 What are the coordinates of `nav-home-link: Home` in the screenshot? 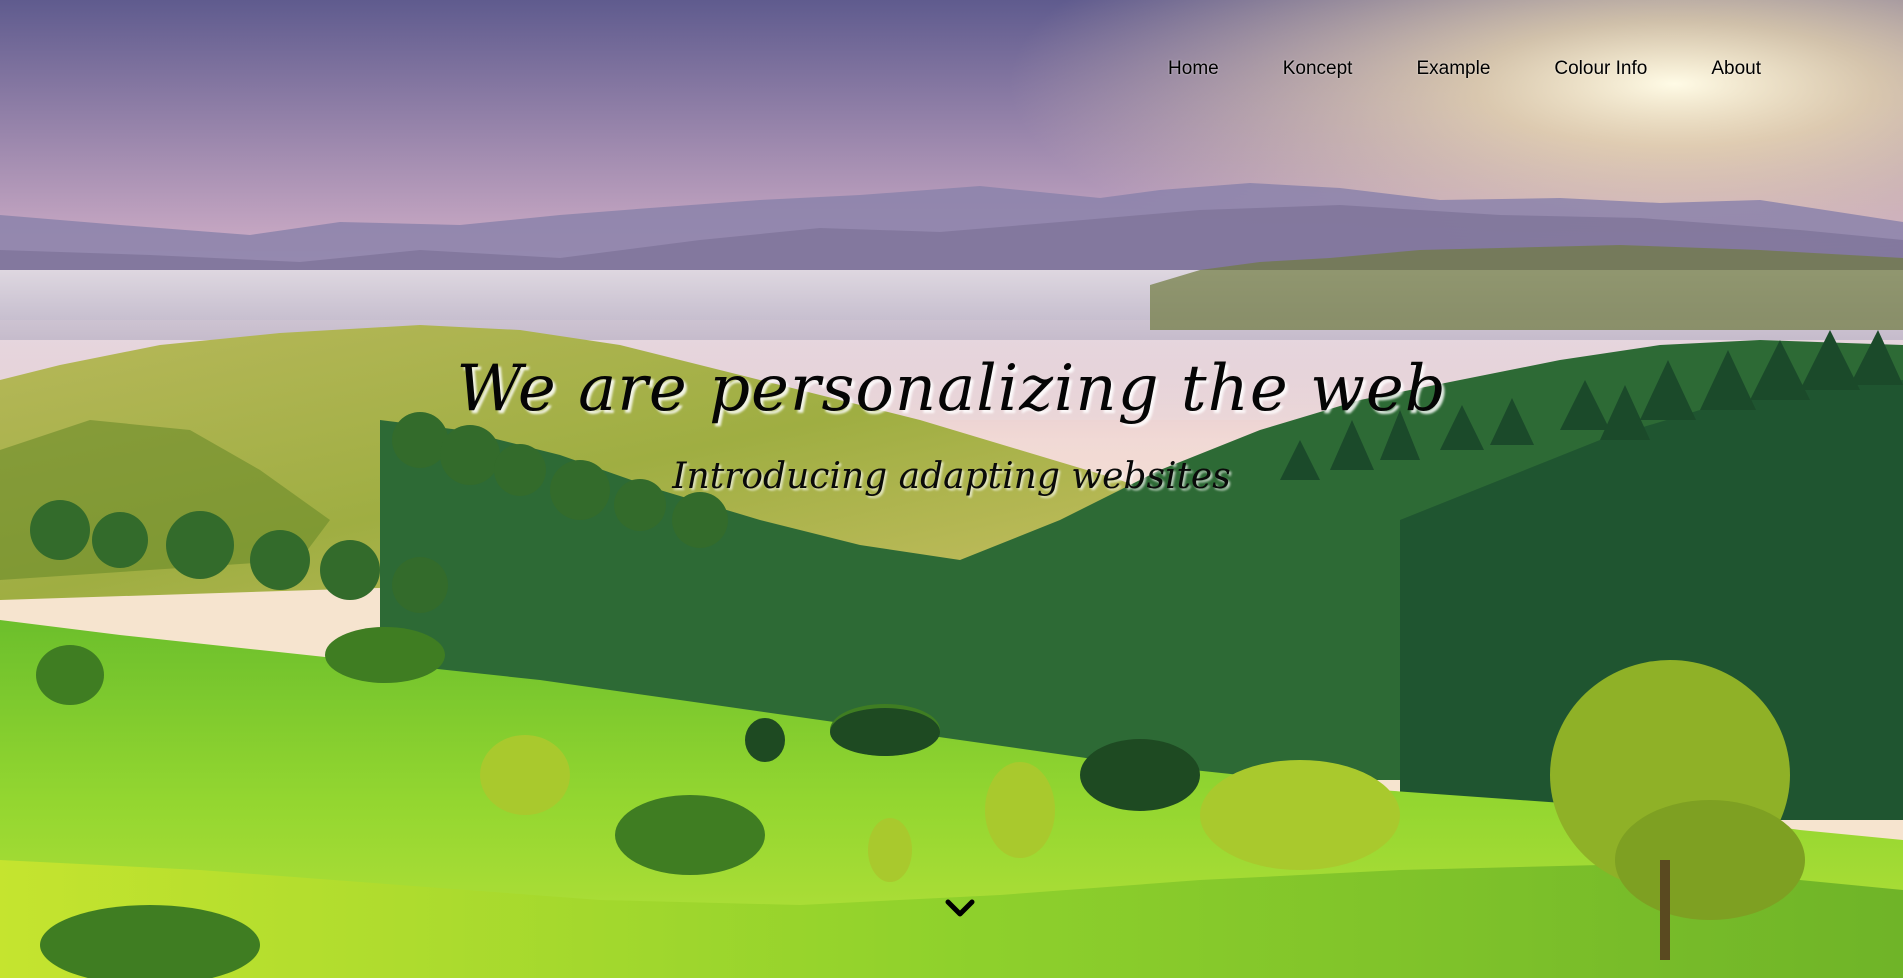 It's located at (1193, 69).